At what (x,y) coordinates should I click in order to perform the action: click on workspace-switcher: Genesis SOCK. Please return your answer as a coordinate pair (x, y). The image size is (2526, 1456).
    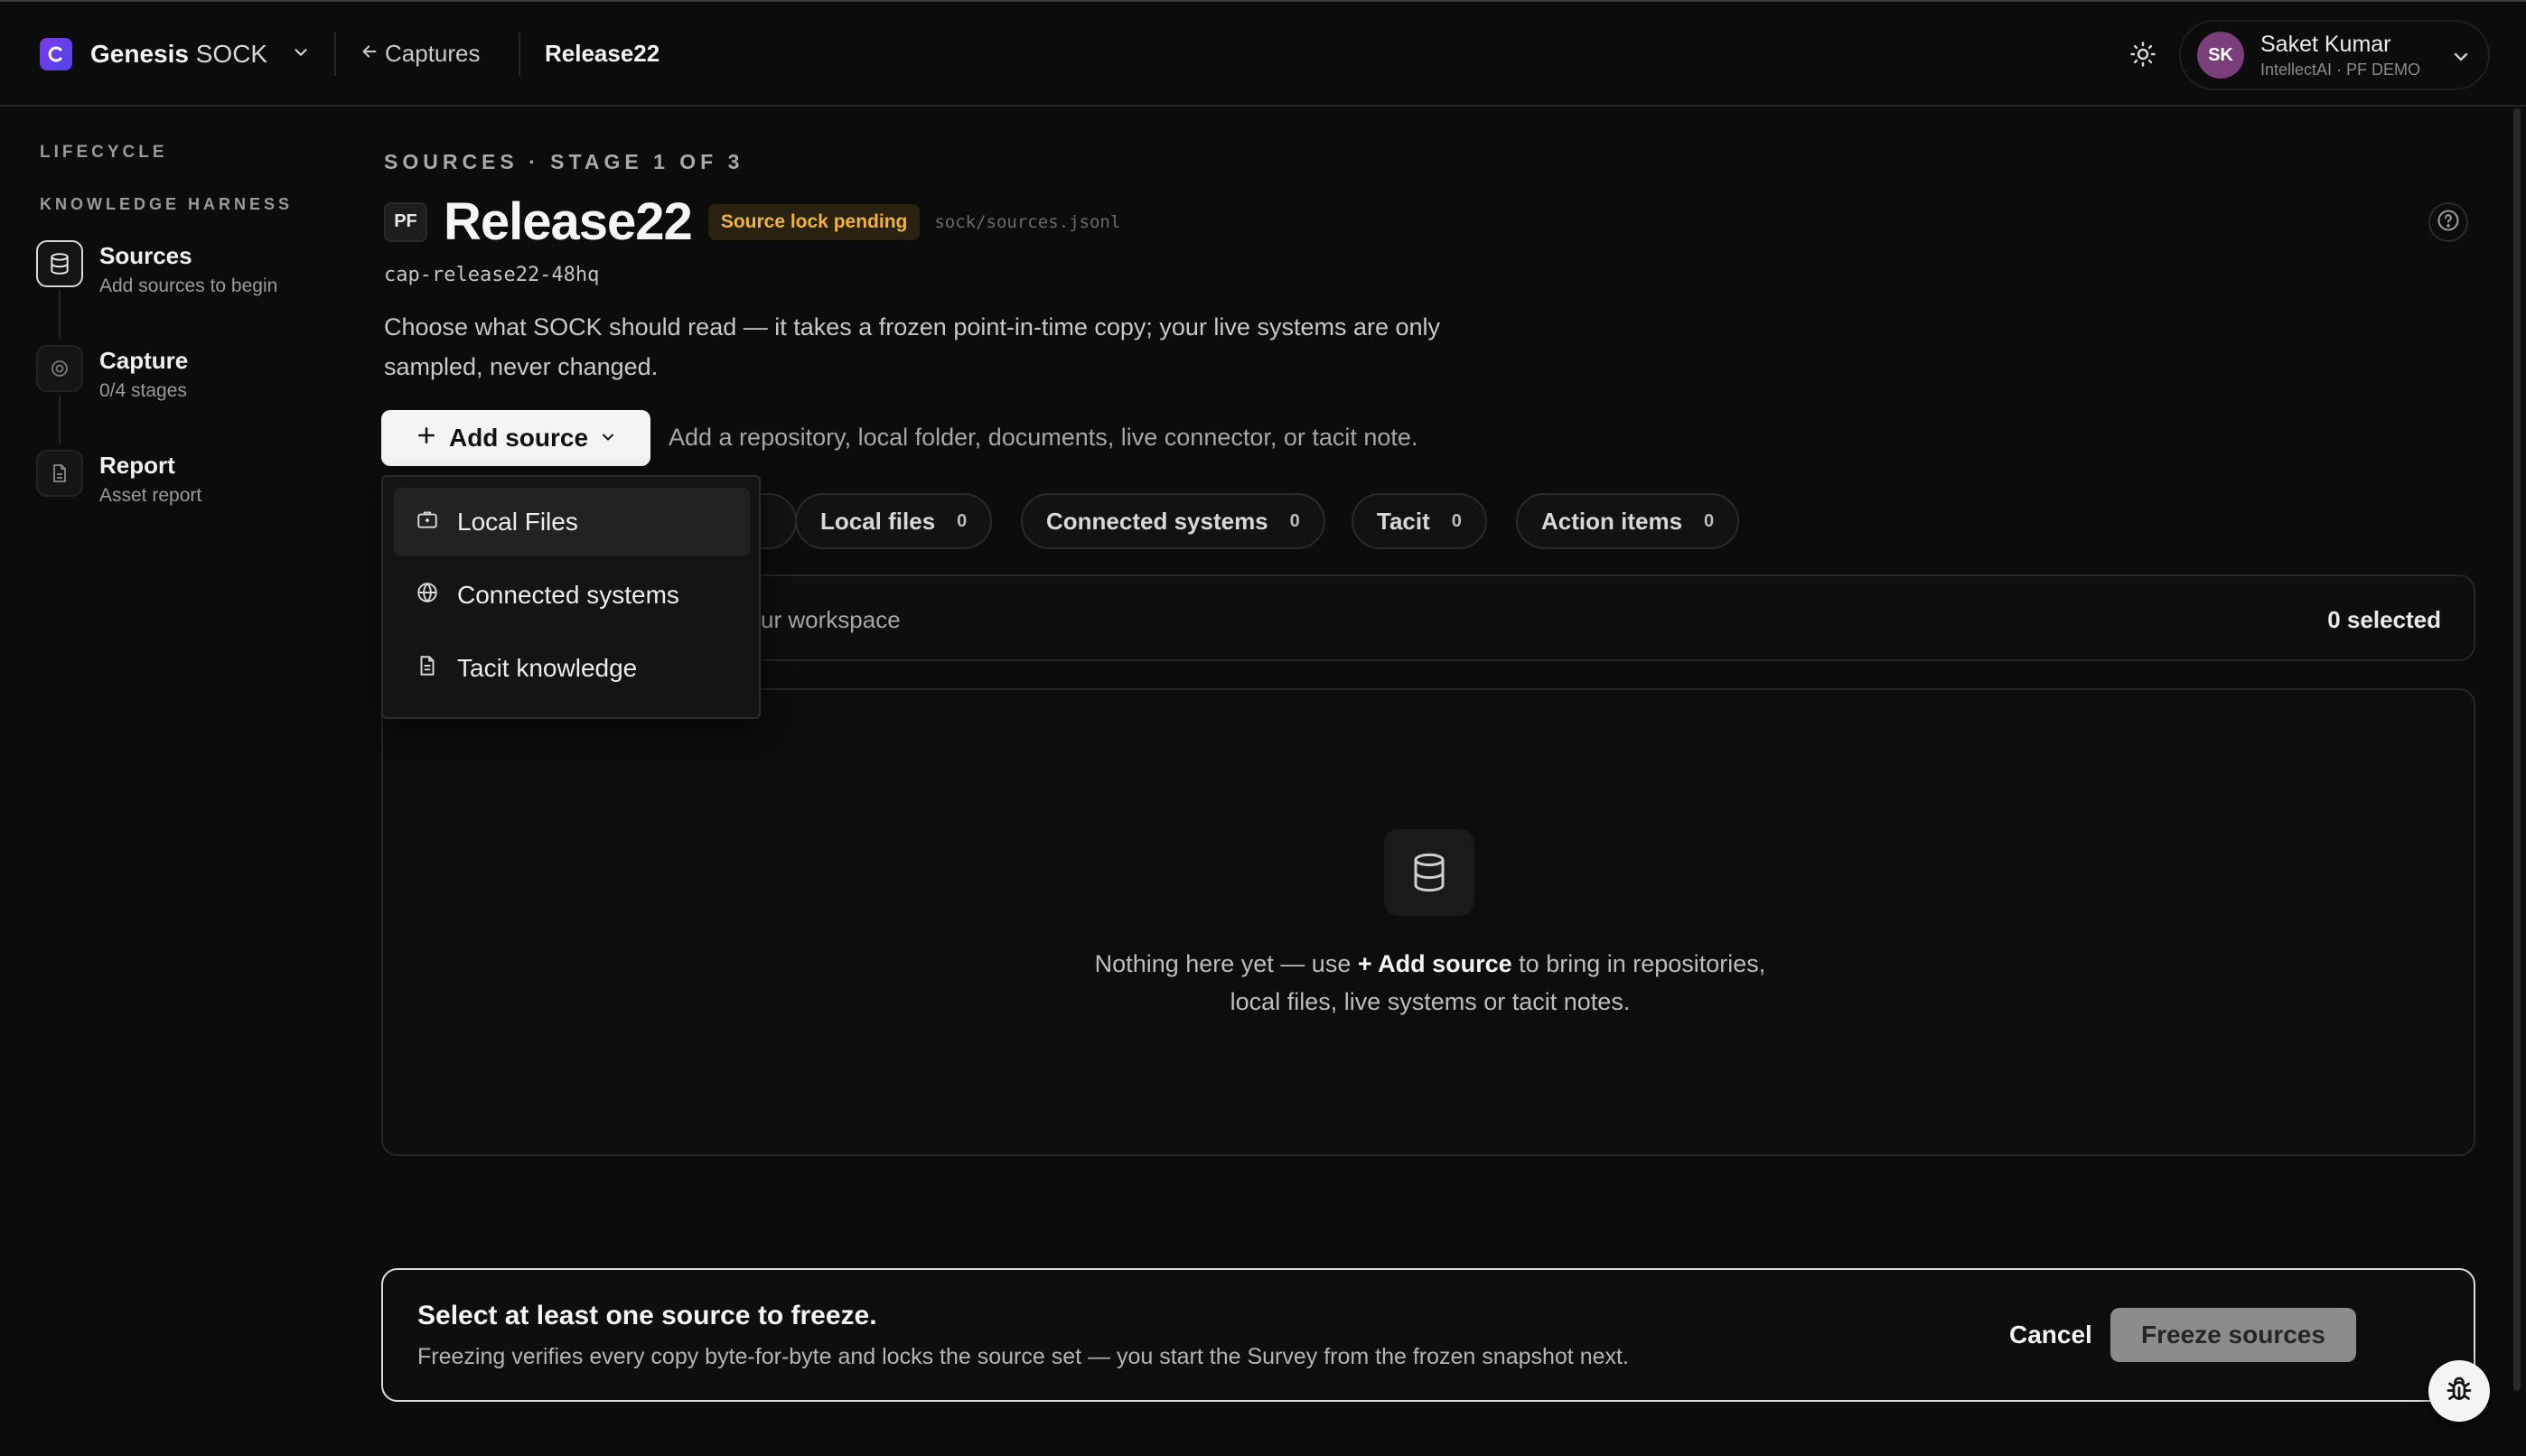
    Looking at the image, I should click on (175, 54).